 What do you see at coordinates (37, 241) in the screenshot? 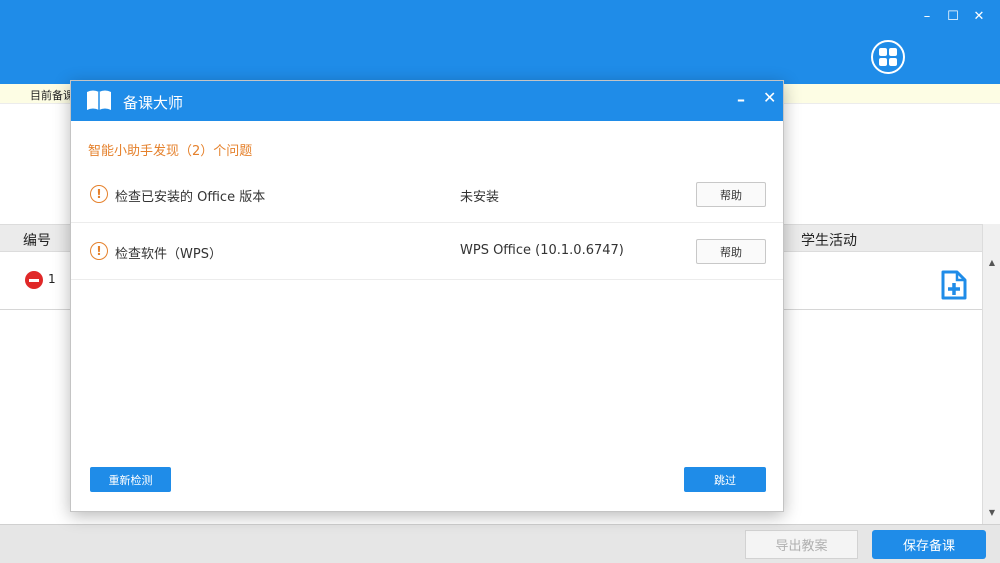
I see `column-header-number: 编号` at bounding box center [37, 241].